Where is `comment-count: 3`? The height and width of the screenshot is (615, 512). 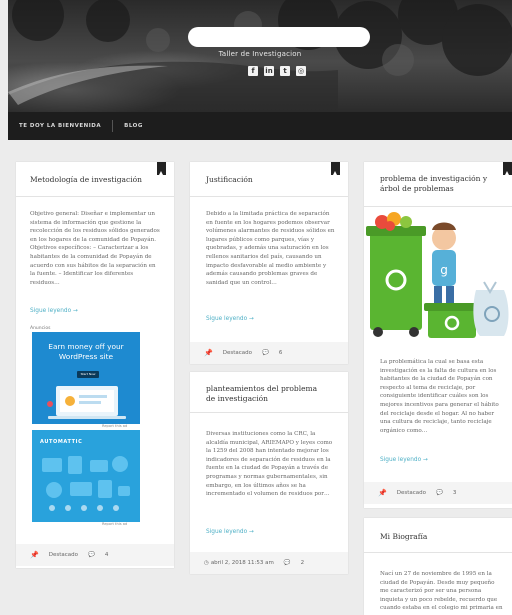
comment-count: 3 is located at coordinates (455, 493).